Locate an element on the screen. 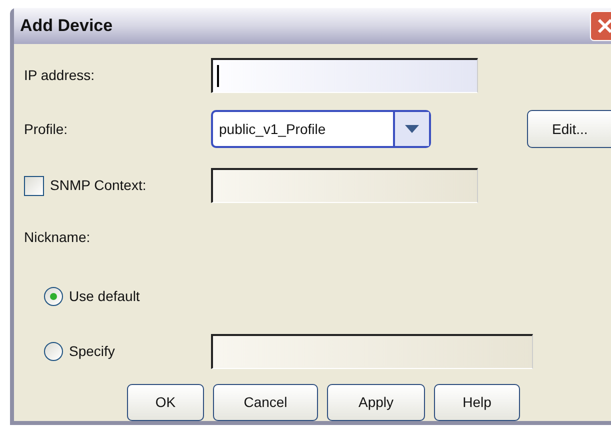 The height and width of the screenshot is (429, 611). dialog-button: Cancel is located at coordinates (265, 402).